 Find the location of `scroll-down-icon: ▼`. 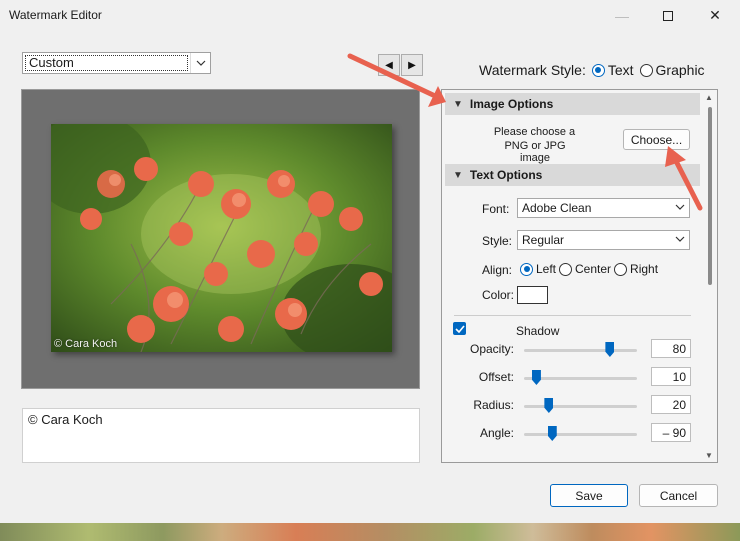

scroll-down-icon: ▼ is located at coordinates (709, 455).